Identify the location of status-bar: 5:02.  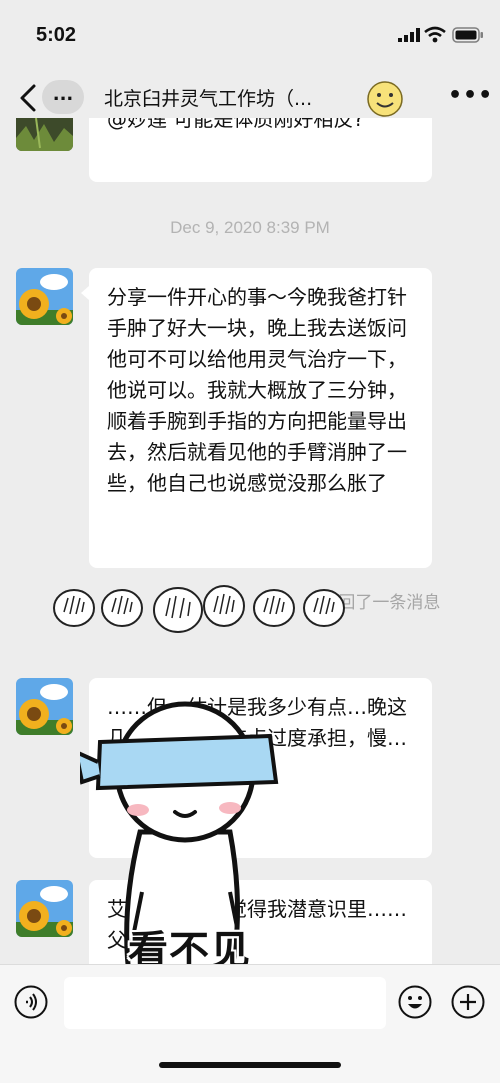
(250, 35).